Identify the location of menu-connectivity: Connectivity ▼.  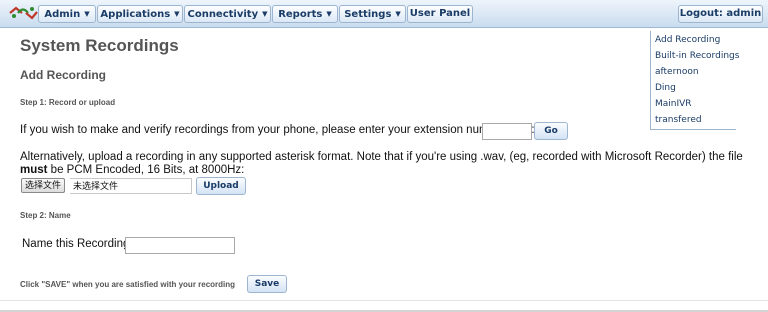
(227, 14).